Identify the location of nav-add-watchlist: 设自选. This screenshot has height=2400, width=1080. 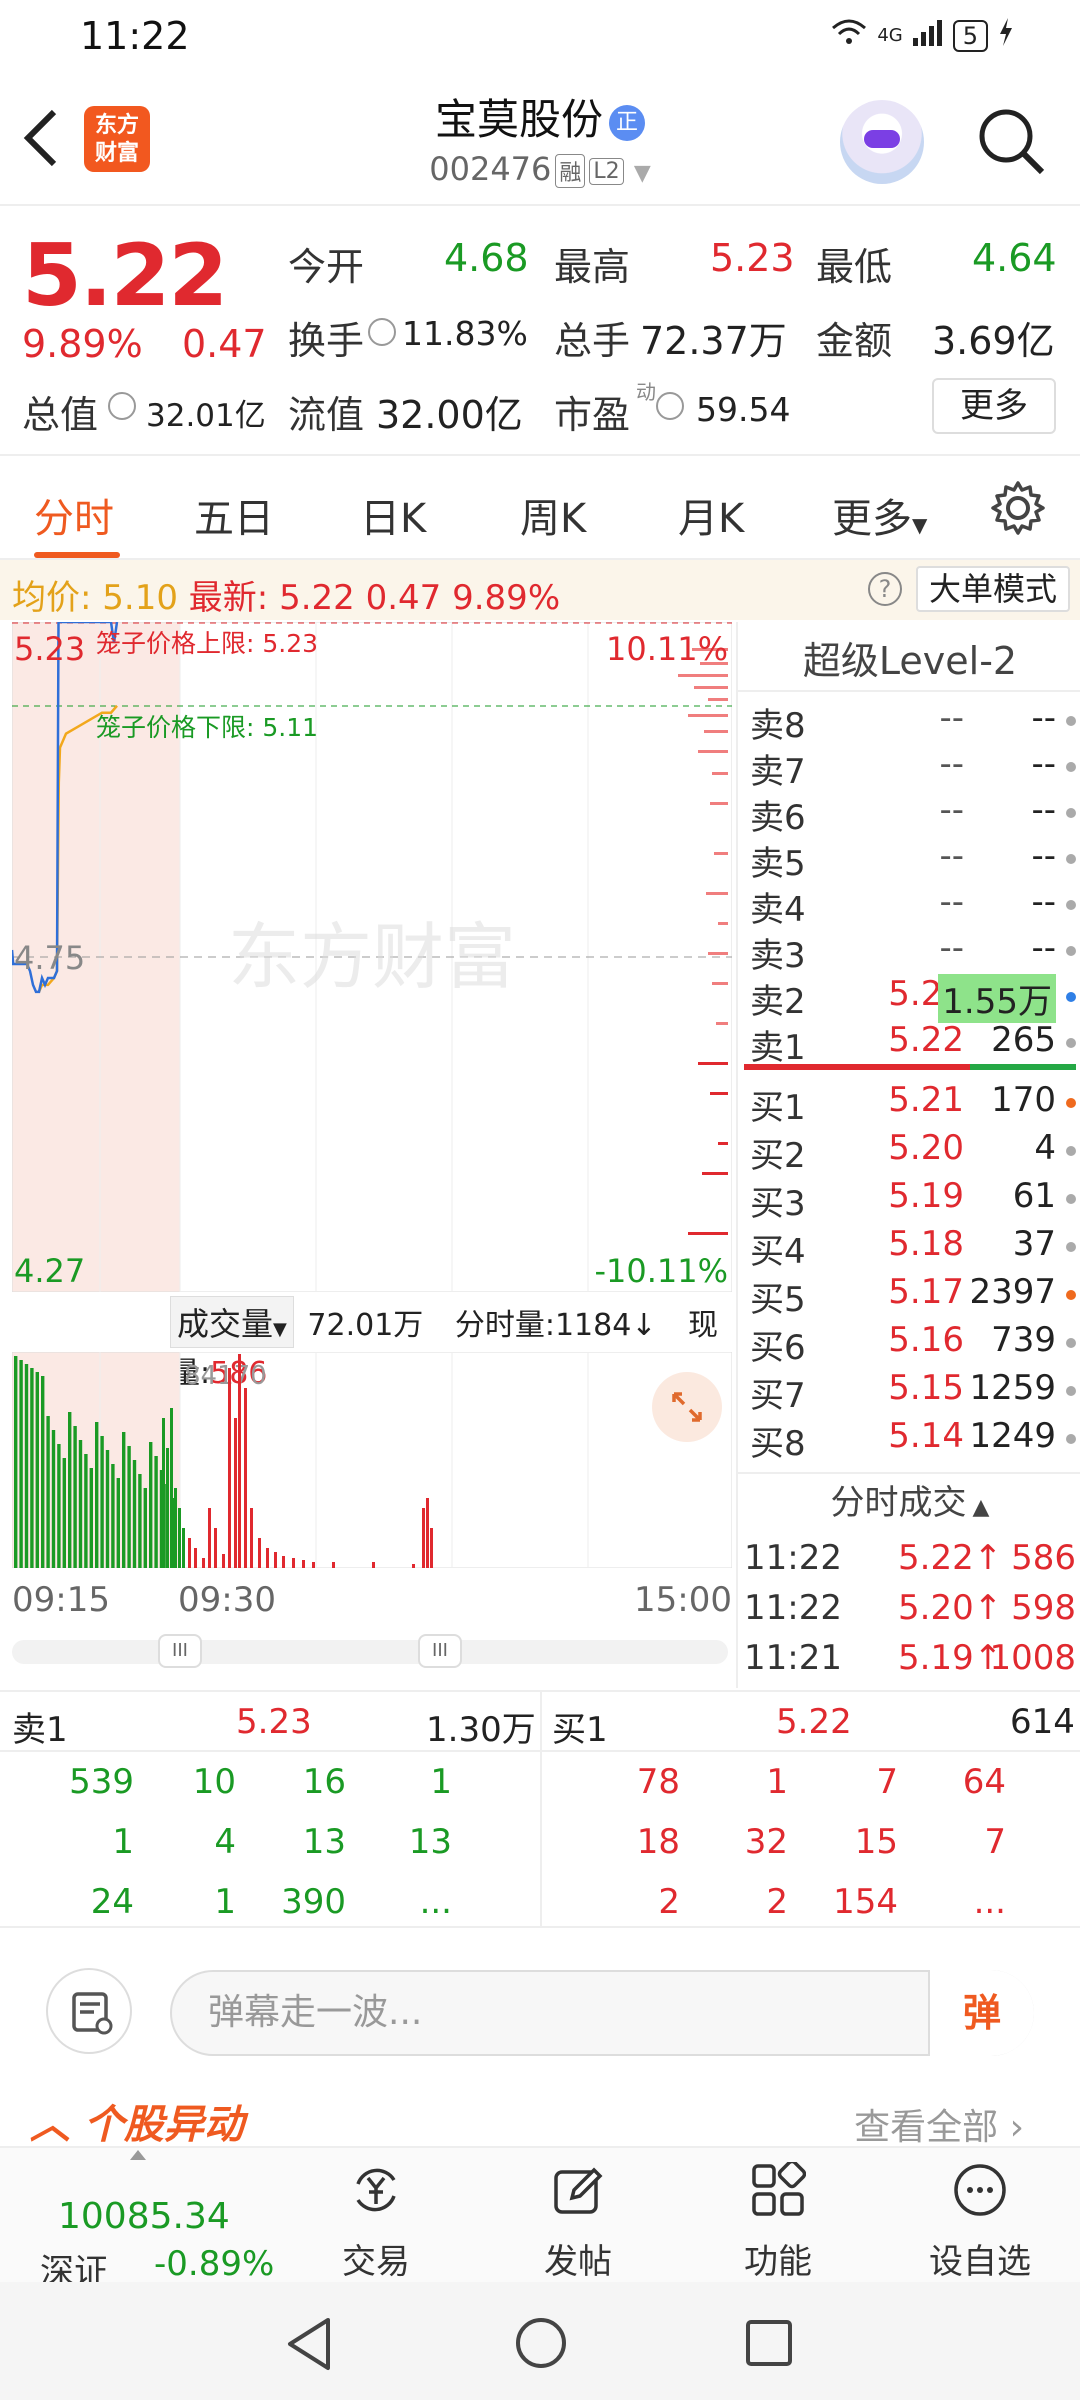
(980, 2222).